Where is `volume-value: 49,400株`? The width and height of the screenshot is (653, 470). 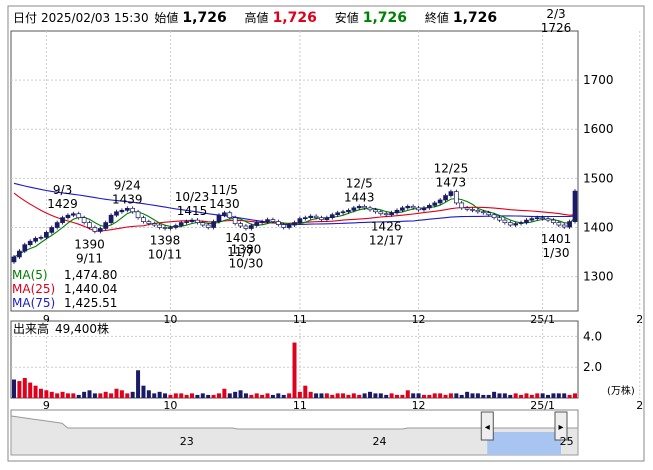
volume-value: 49,400株 is located at coordinates (82, 328).